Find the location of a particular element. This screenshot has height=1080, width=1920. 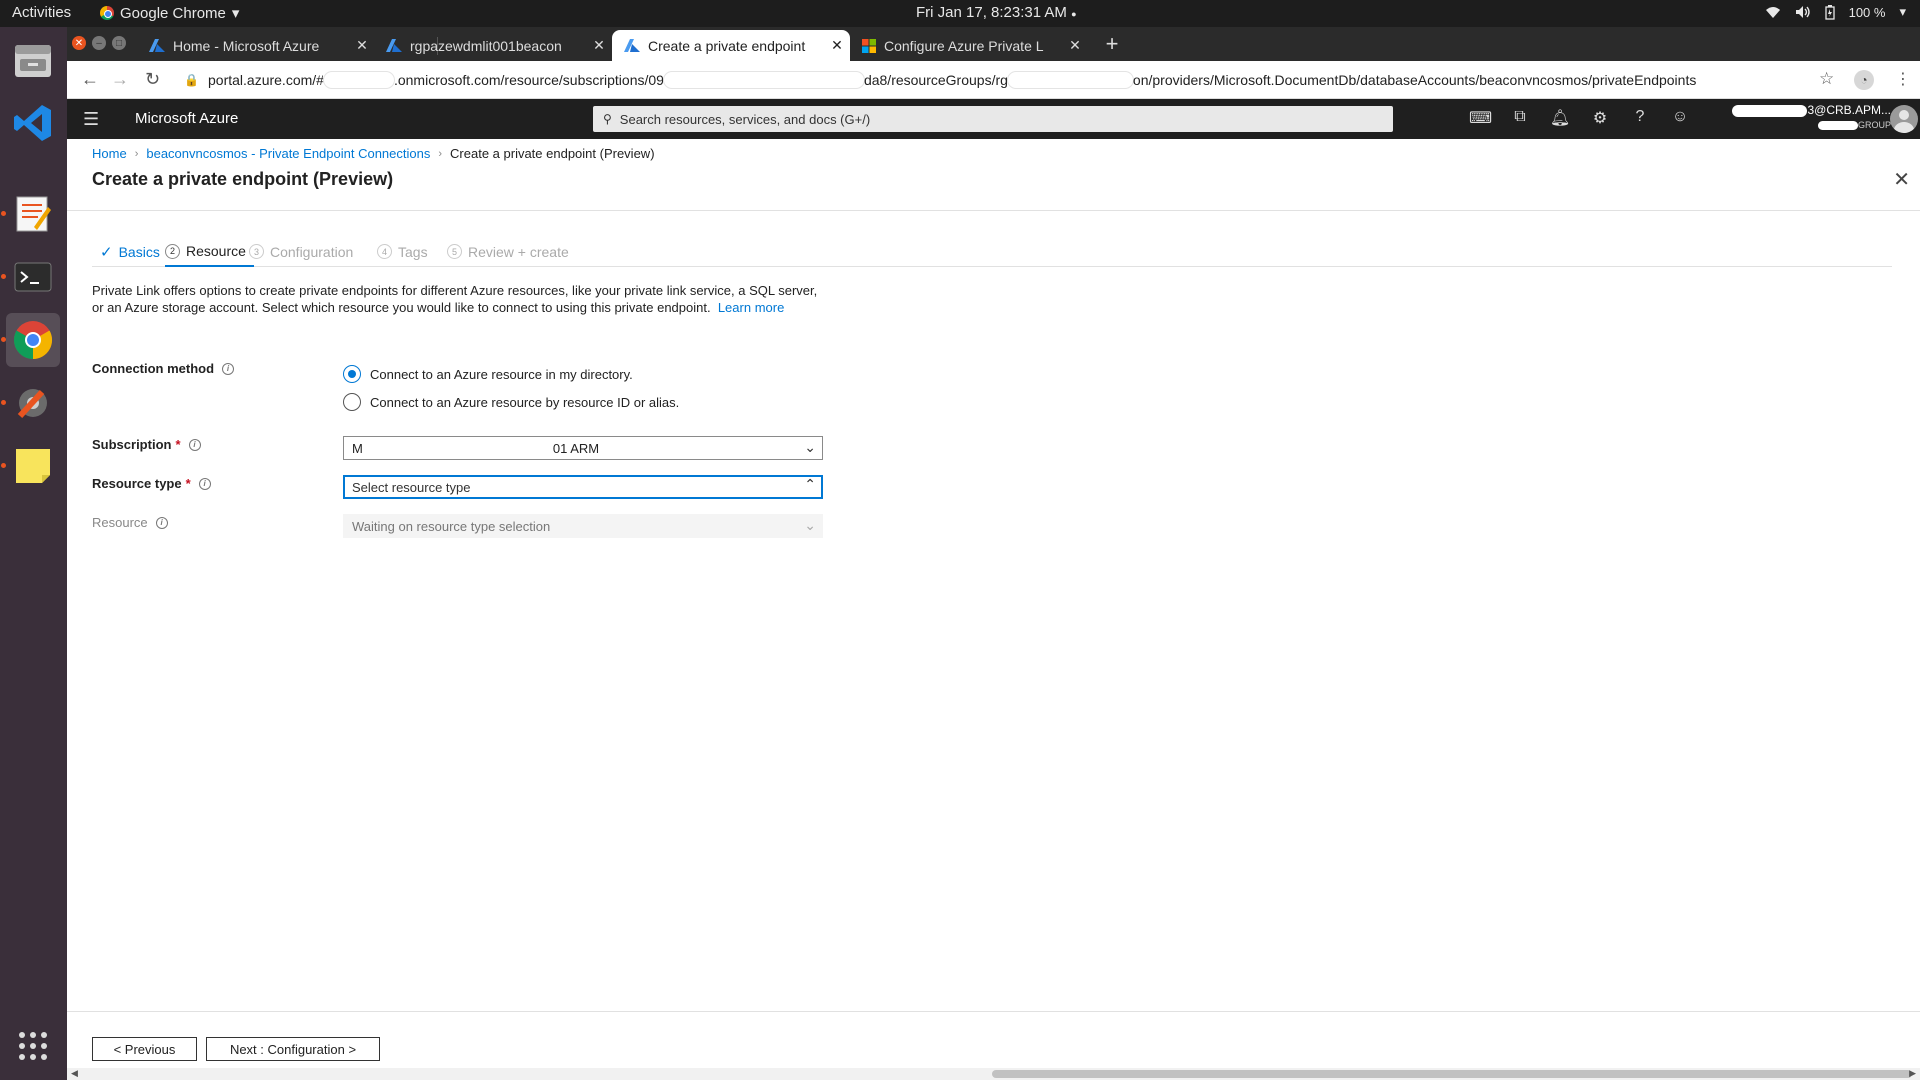

system-tray: 100 % ▾ is located at coordinates (1835, 12).